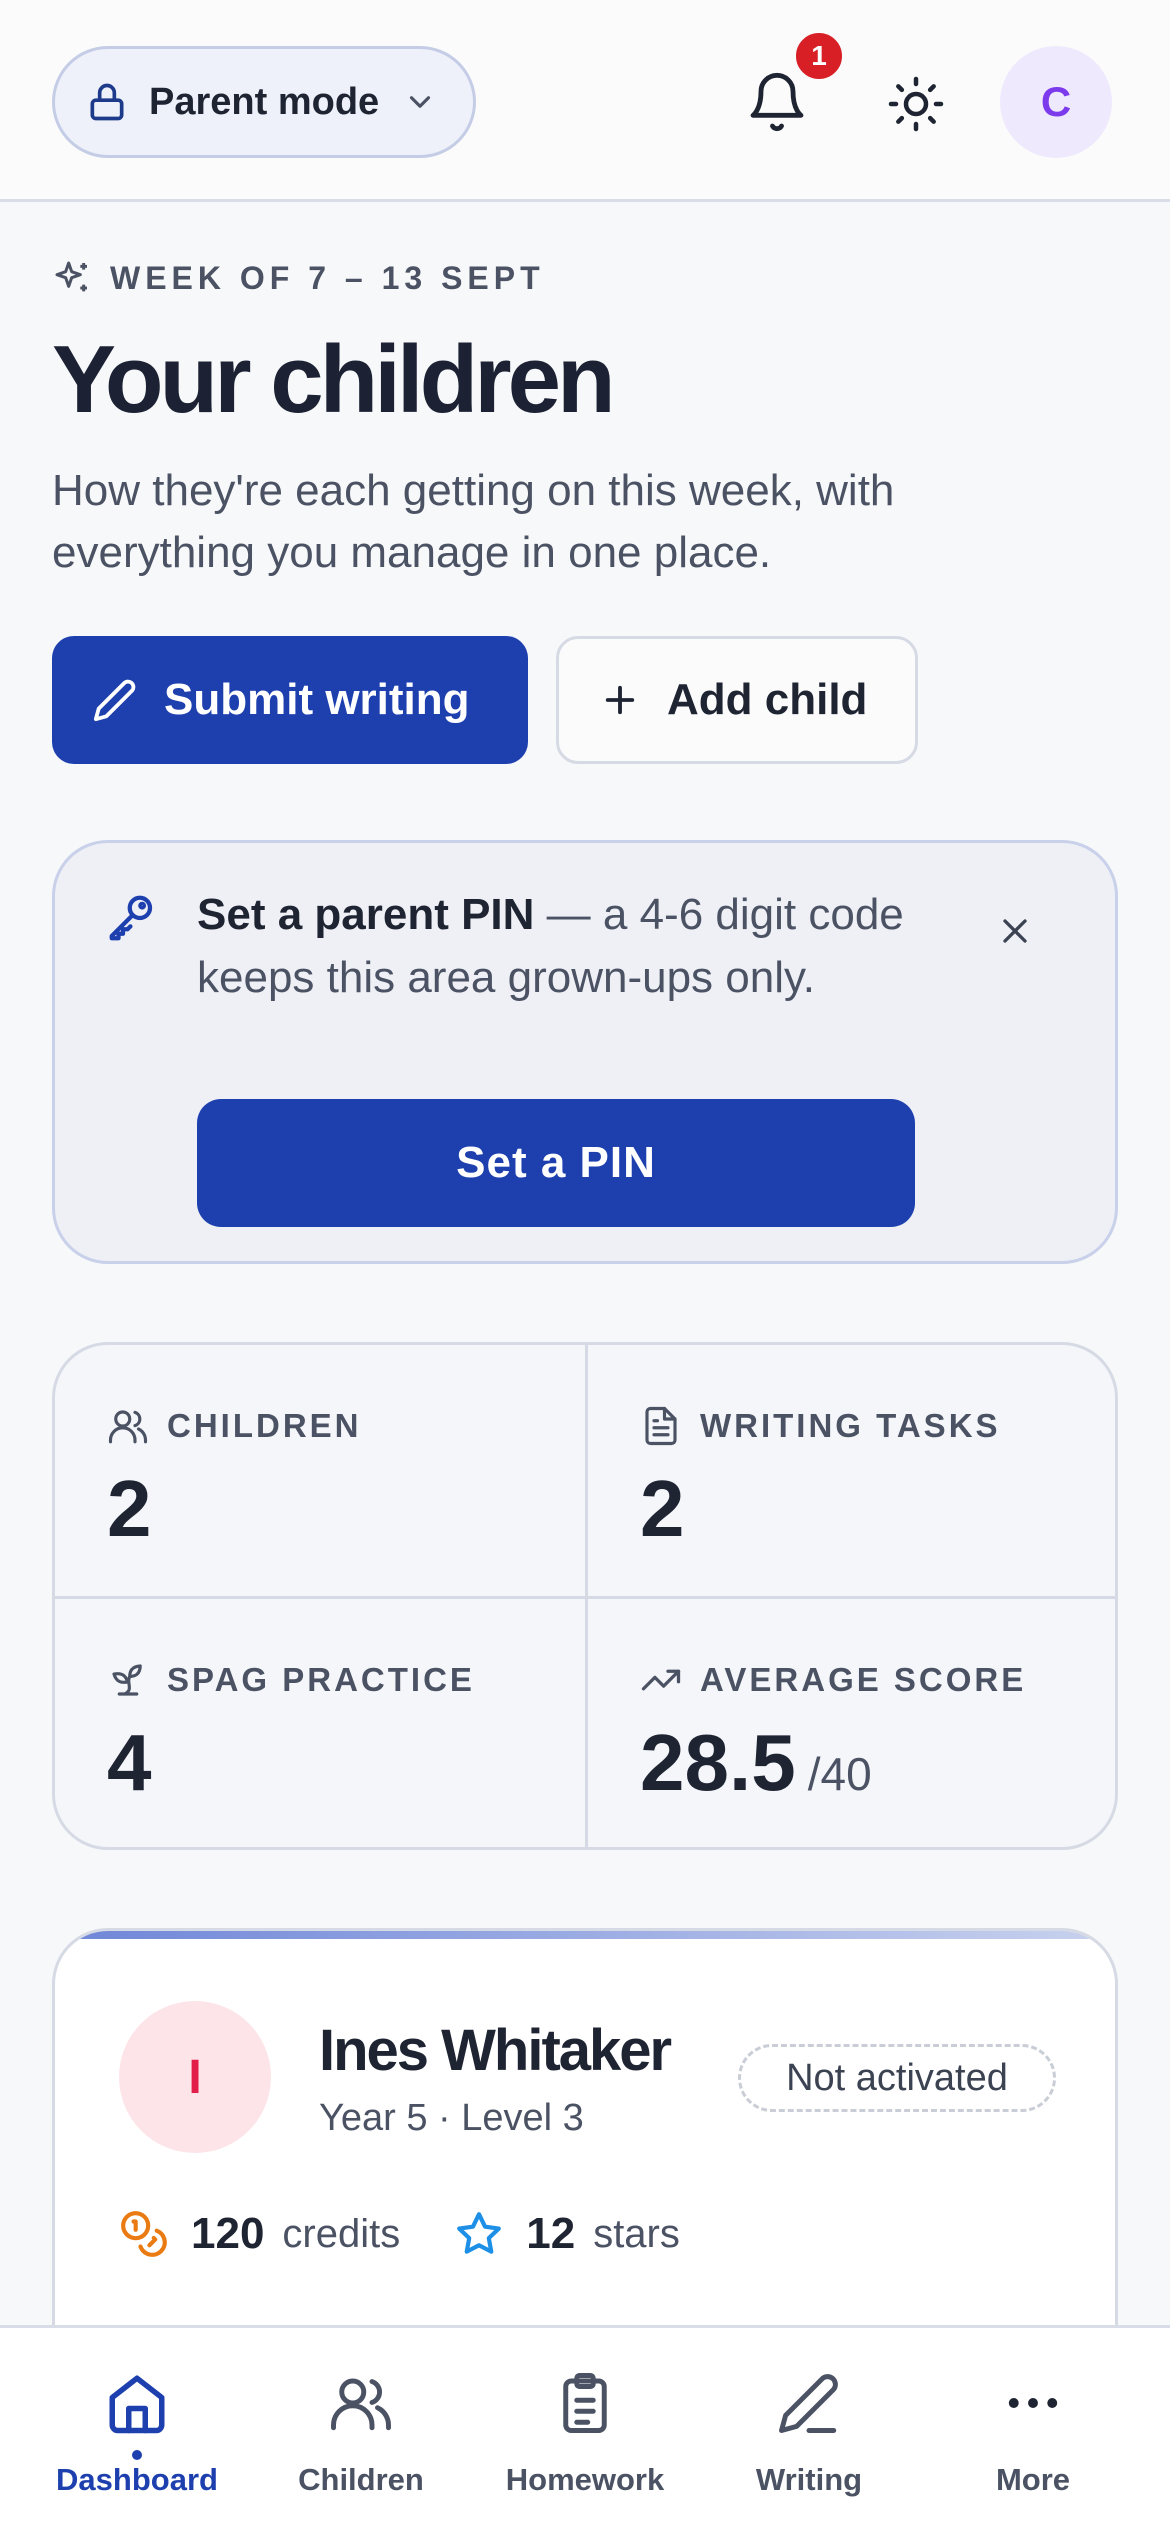 Image resolution: width=1170 pixels, height=2532 pixels. I want to click on sparkles-icon, so click(72, 278).